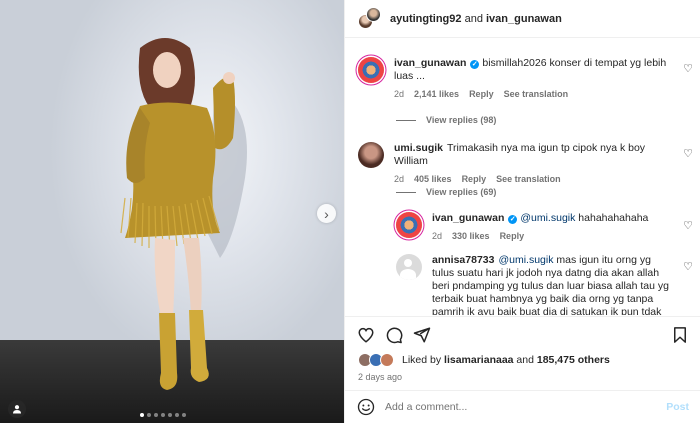 This screenshot has height=423, width=700. Describe the element at coordinates (366, 335) in the screenshot. I see `heart-icon` at that location.